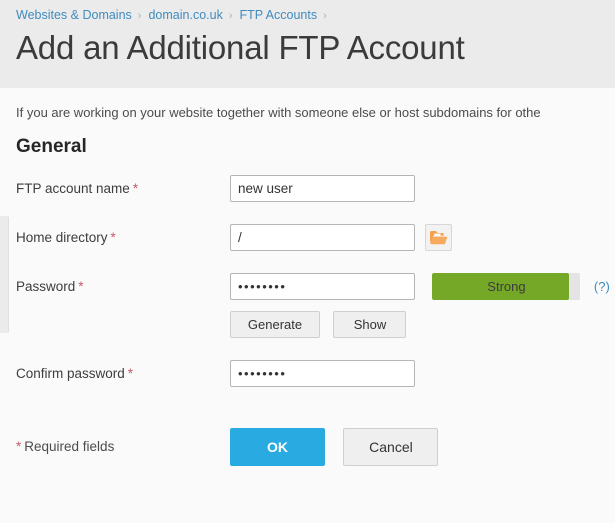 This screenshot has width=615, height=523. I want to click on field-confirm-password, so click(322, 373).